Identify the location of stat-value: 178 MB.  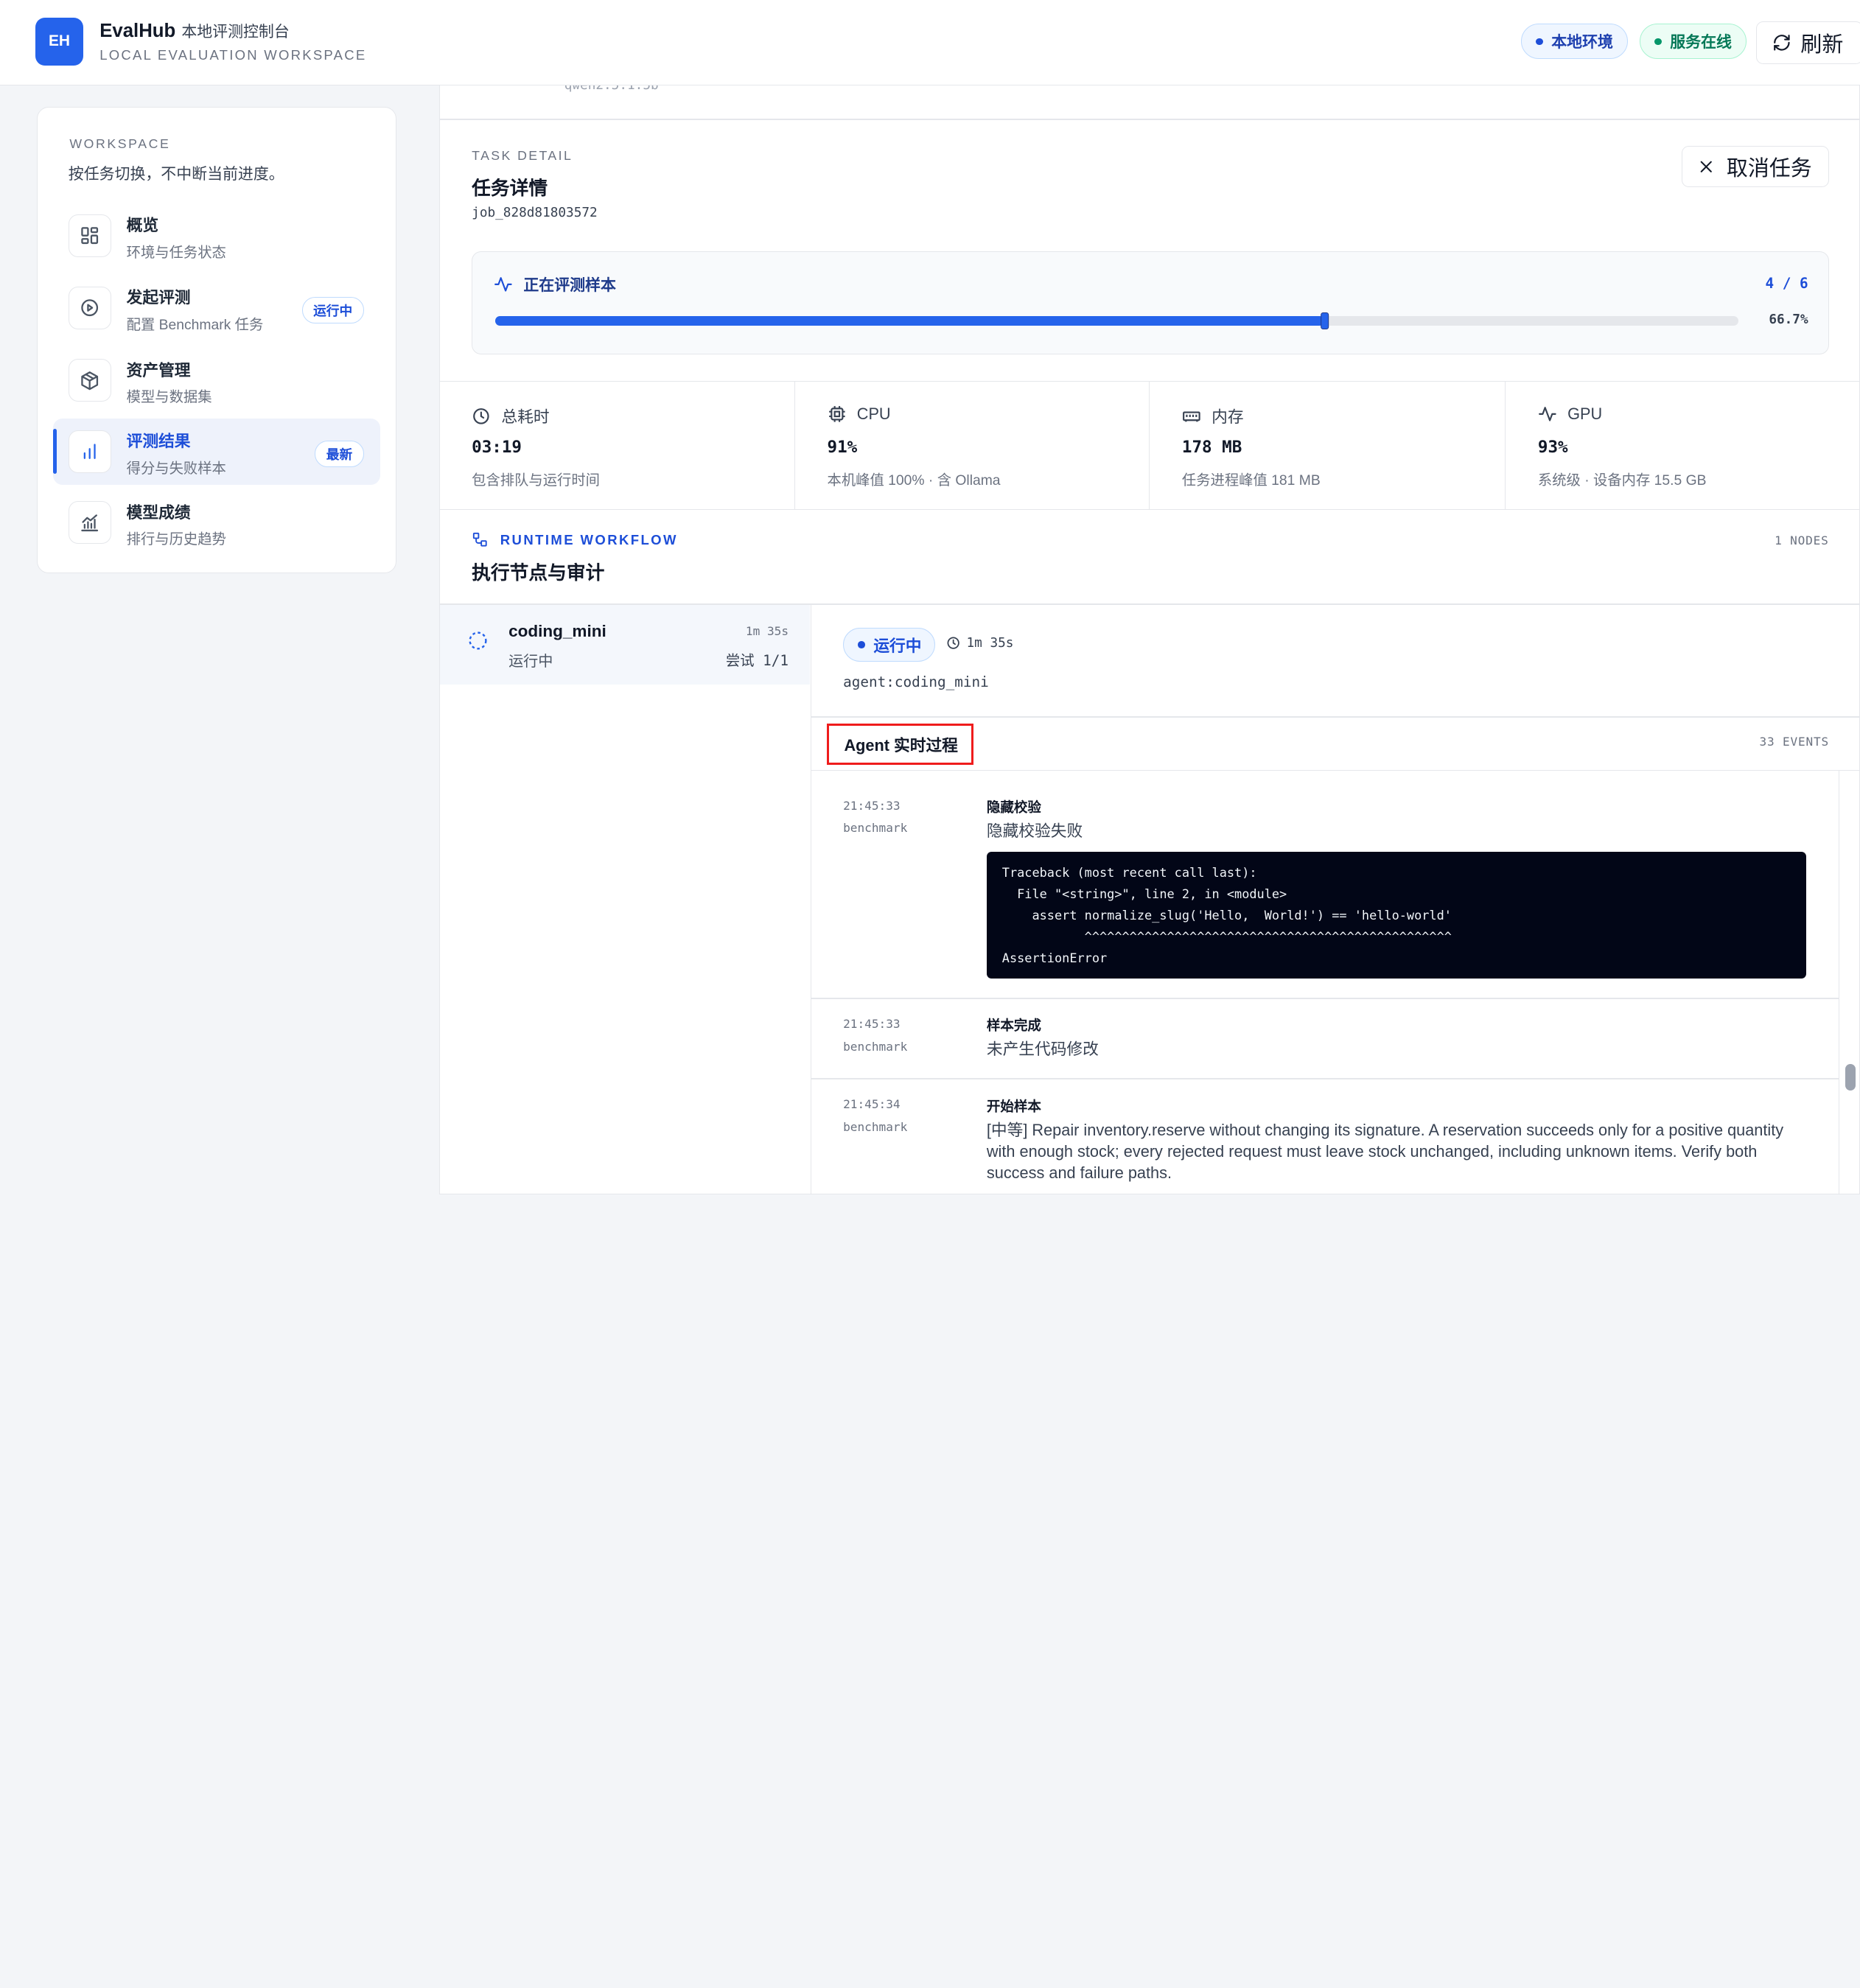
(1211, 448).